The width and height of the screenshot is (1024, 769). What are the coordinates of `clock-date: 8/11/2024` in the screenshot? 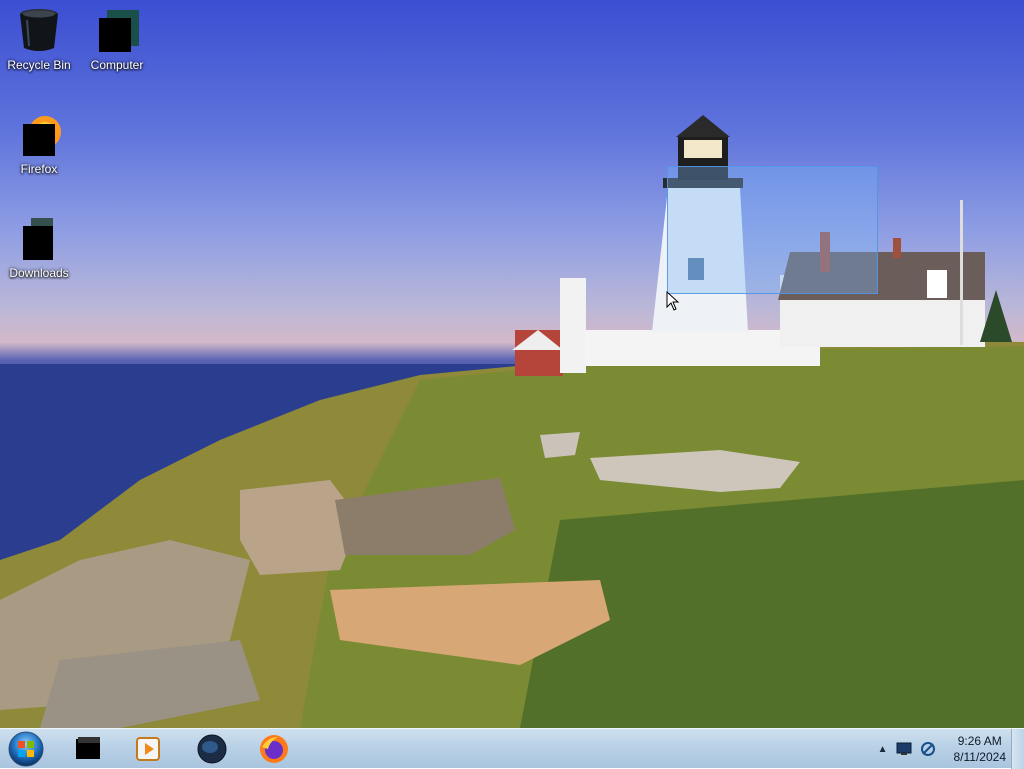 It's located at (980, 757).